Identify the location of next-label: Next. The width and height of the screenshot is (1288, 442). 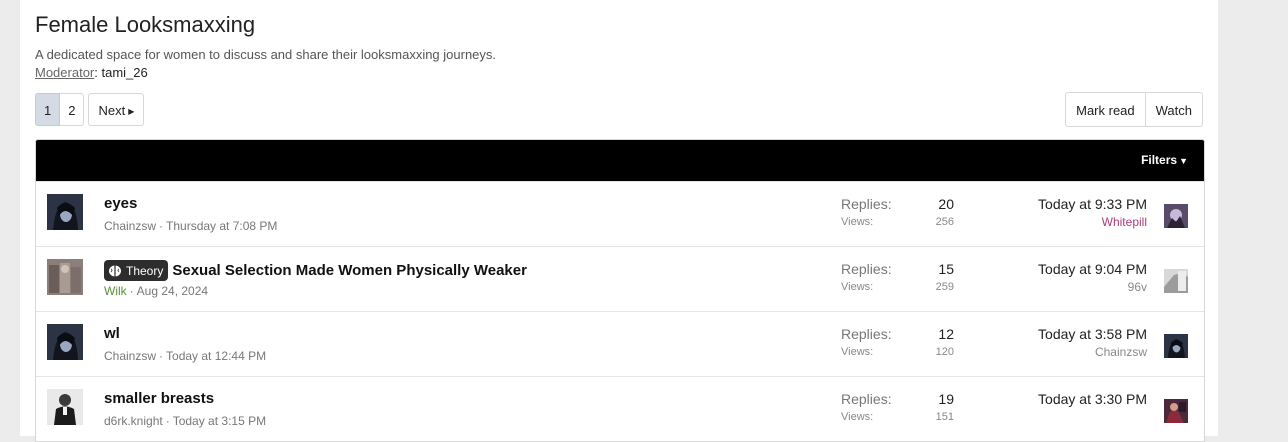
(112, 110).